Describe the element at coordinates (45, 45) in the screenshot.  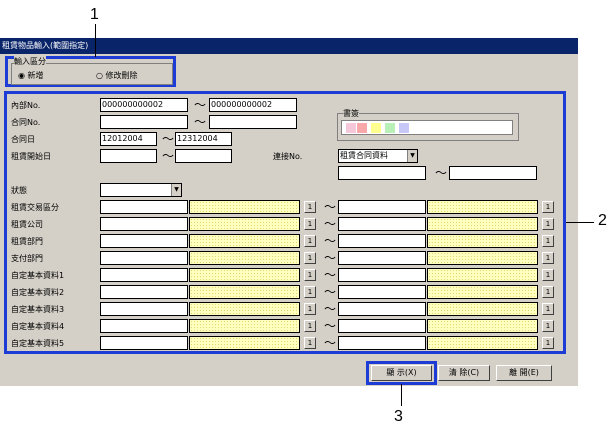
I see `window-title: 租賃物品輸入(範圍指定)` at that location.